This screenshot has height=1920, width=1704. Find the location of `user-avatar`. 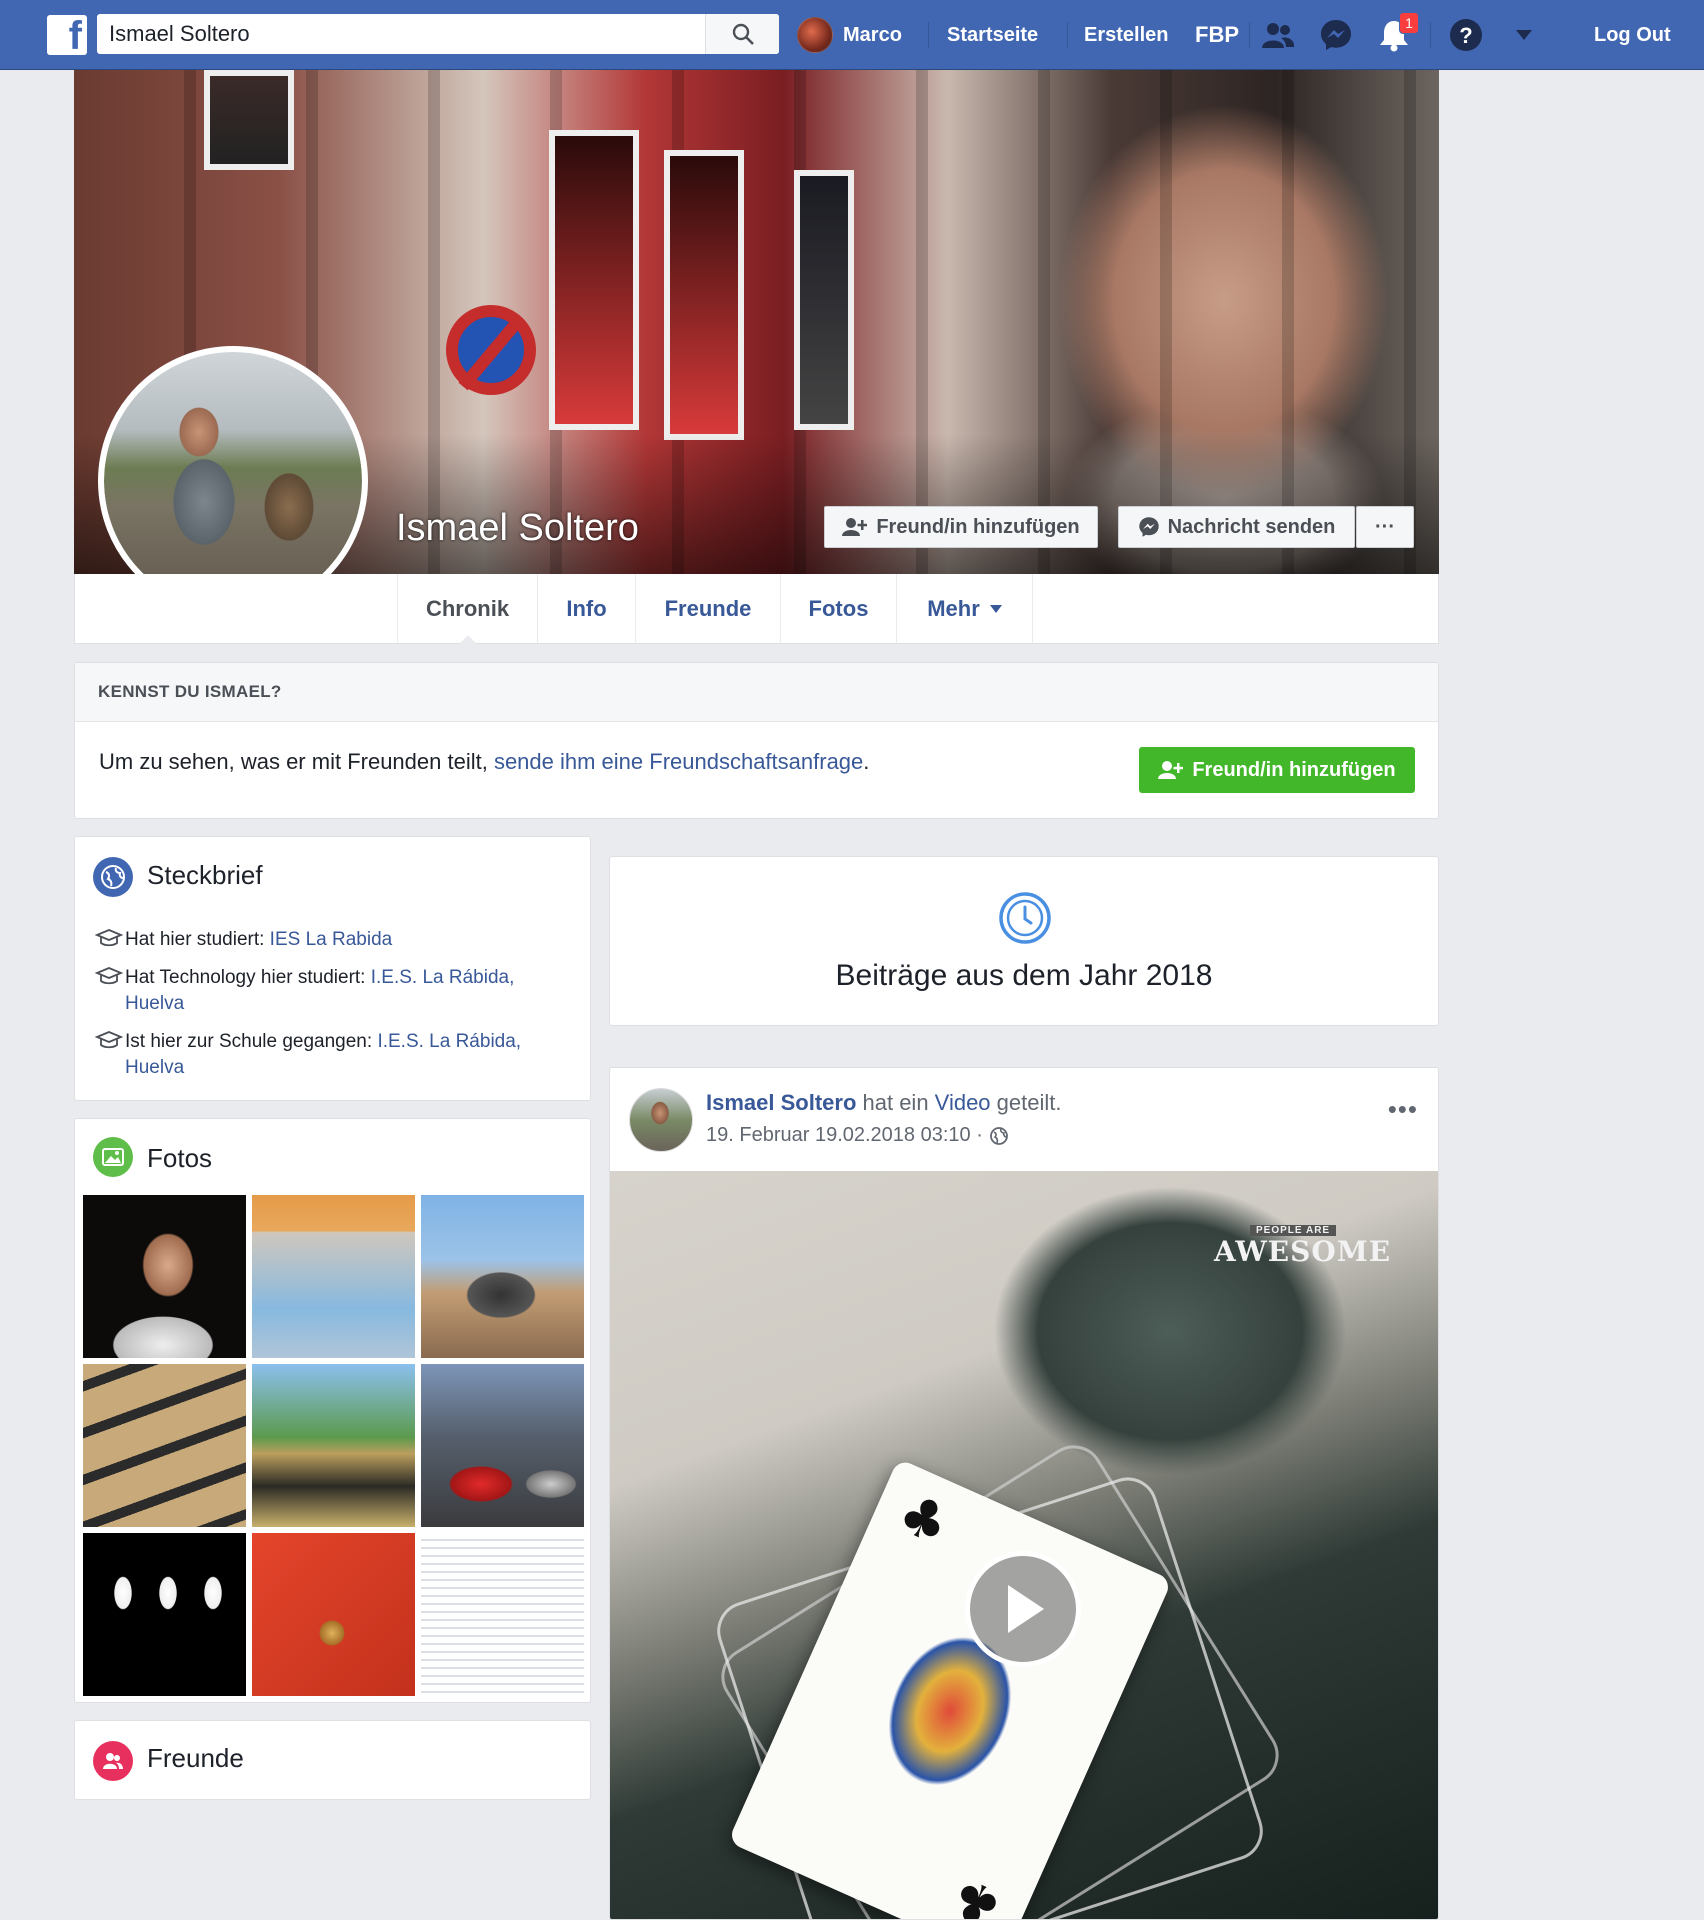

user-avatar is located at coordinates (815, 35).